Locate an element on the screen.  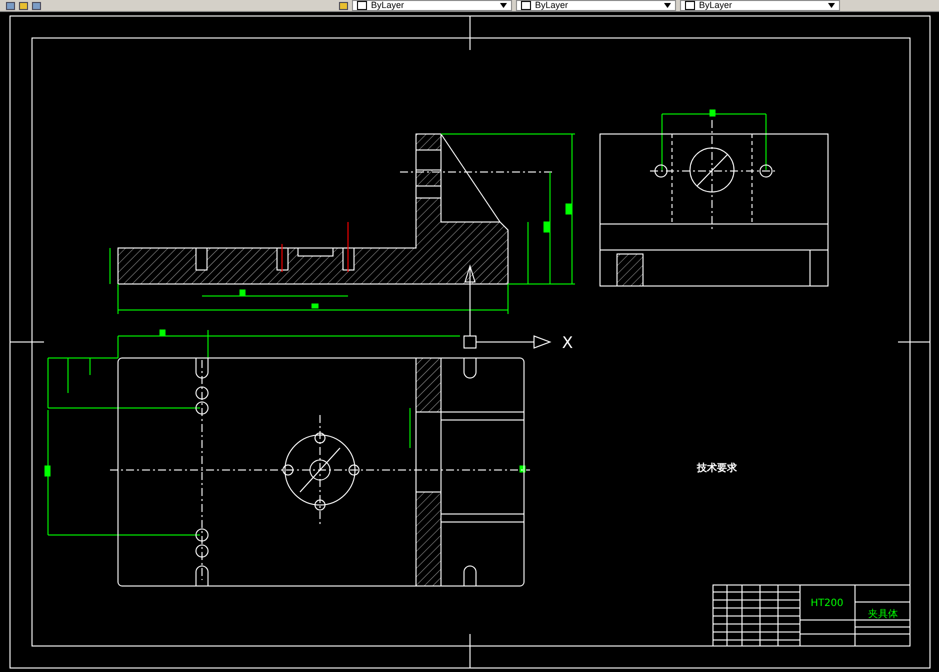
material-text: HT200 is located at coordinates (827, 603).